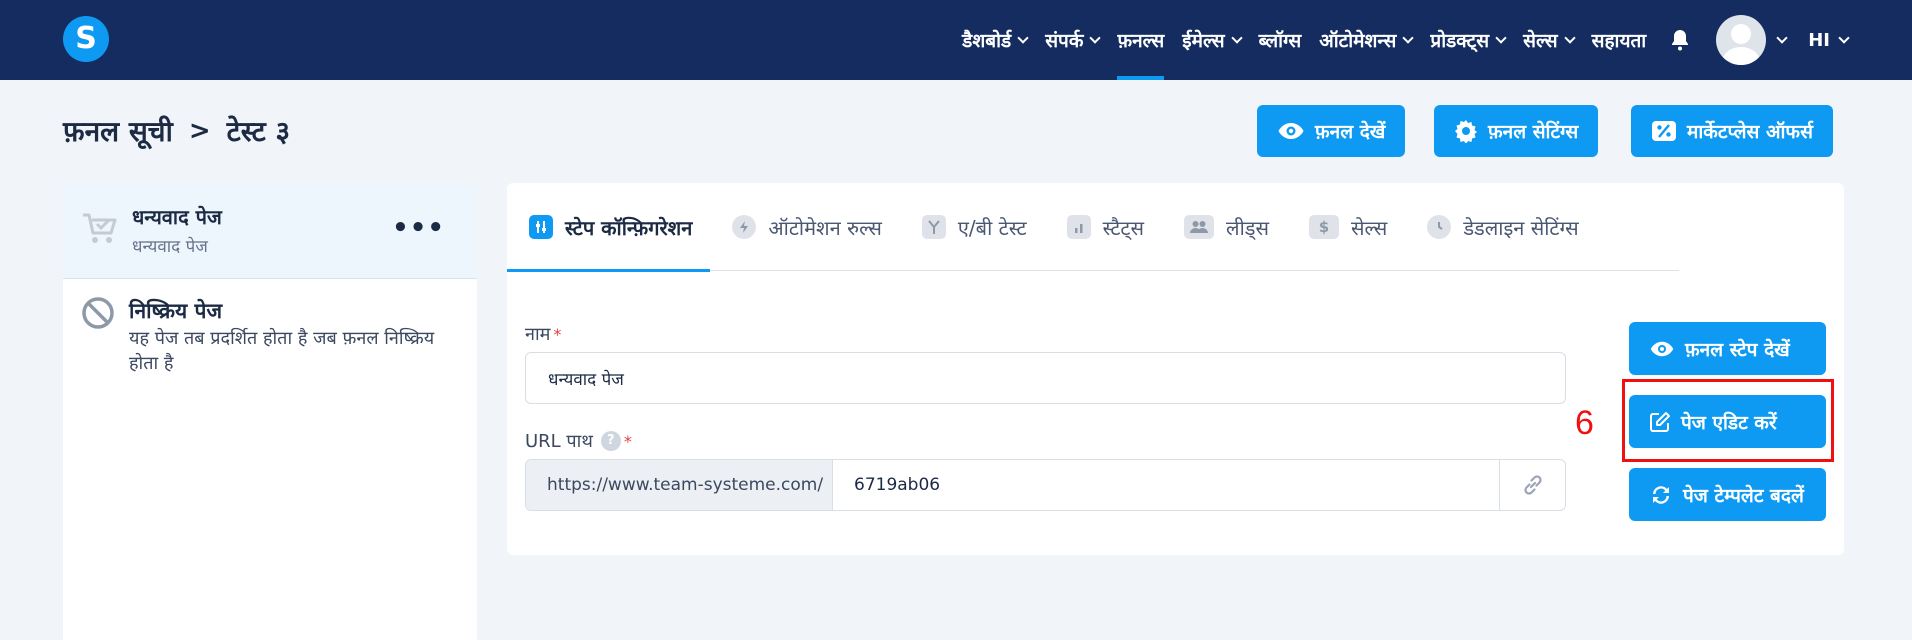 Image resolution: width=1912 pixels, height=640 pixels. I want to click on link-icon, so click(1532, 485).